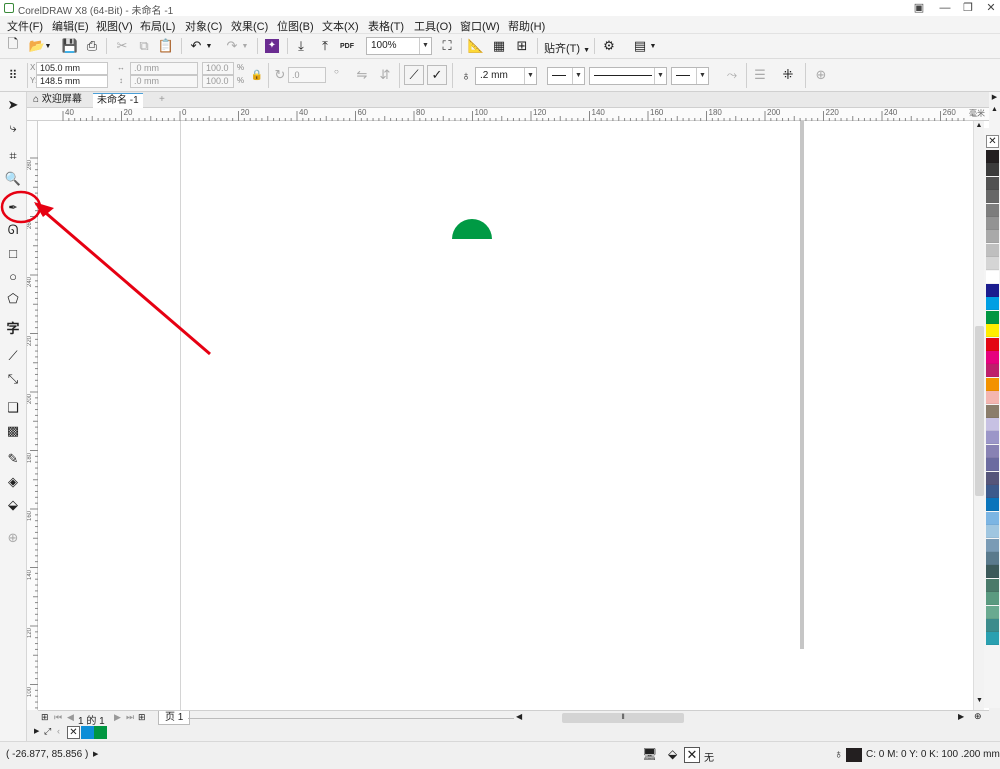 This screenshot has width=1000, height=769. Describe the element at coordinates (480, 26) in the screenshot. I see `menu-window: 窗口(W)` at that location.